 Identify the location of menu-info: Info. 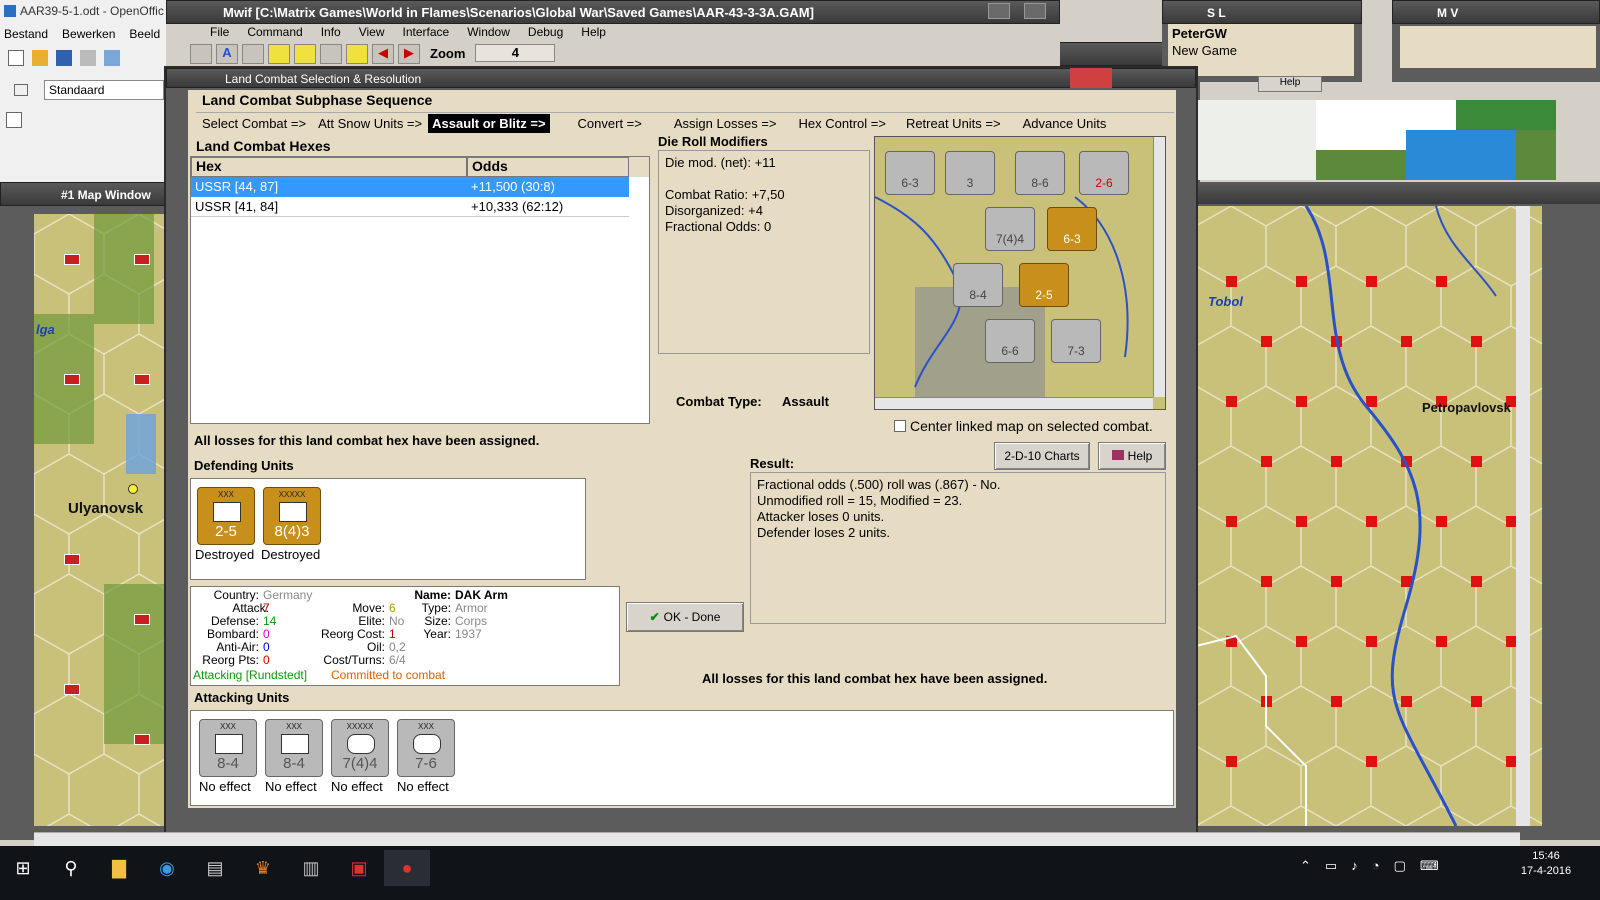
(331, 32).